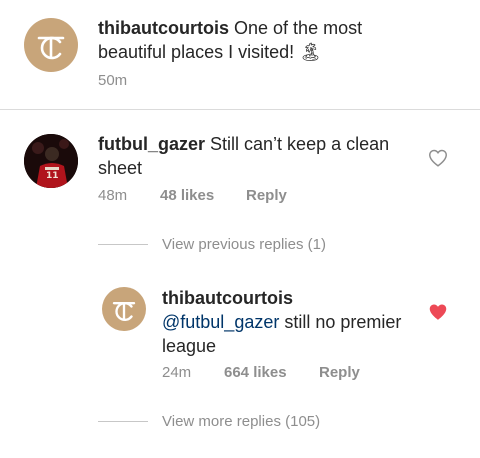  Describe the element at coordinates (241, 421) in the screenshot. I see `view-more-replies-link: View more replies (105)` at that location.